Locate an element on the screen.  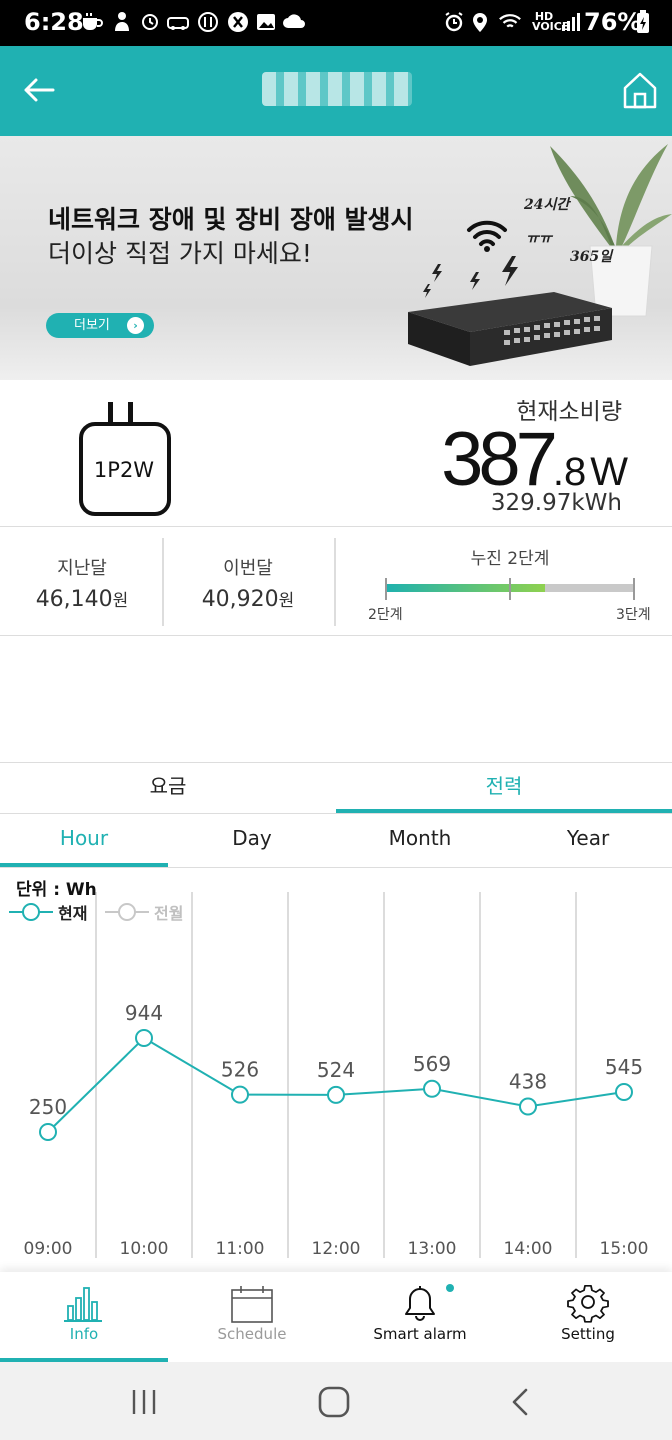
nav-schedule-label: Schedule is located at coordinates (252, 1334).